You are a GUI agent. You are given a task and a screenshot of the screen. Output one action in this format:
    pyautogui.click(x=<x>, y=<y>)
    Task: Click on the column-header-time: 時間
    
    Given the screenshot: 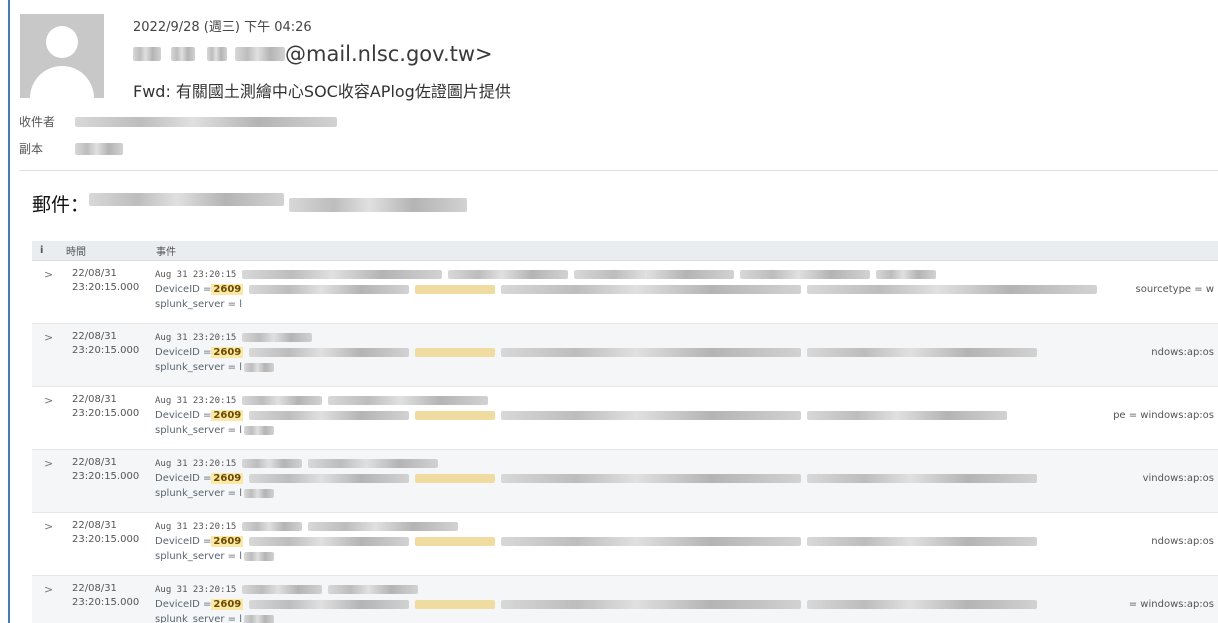 What is the action you would take?
    pyautogui.click(x=101, y=250)
    